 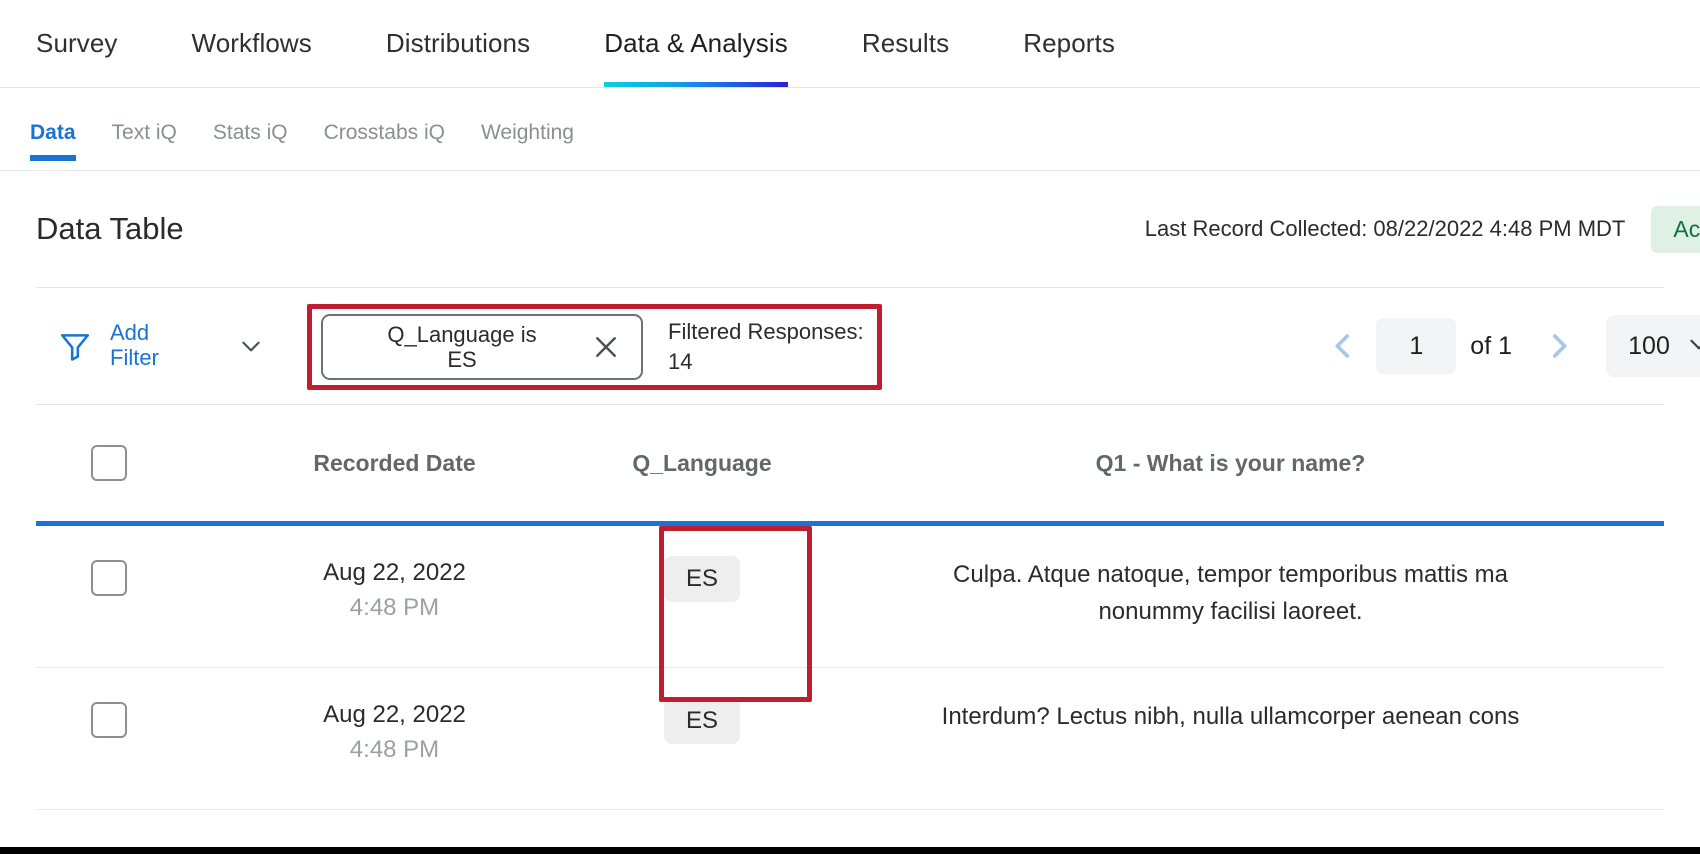 What do you see at coordinates (1343, 346) in the screenshot?
I see `chevron-left-icon` at bounding box center [1343, 346].